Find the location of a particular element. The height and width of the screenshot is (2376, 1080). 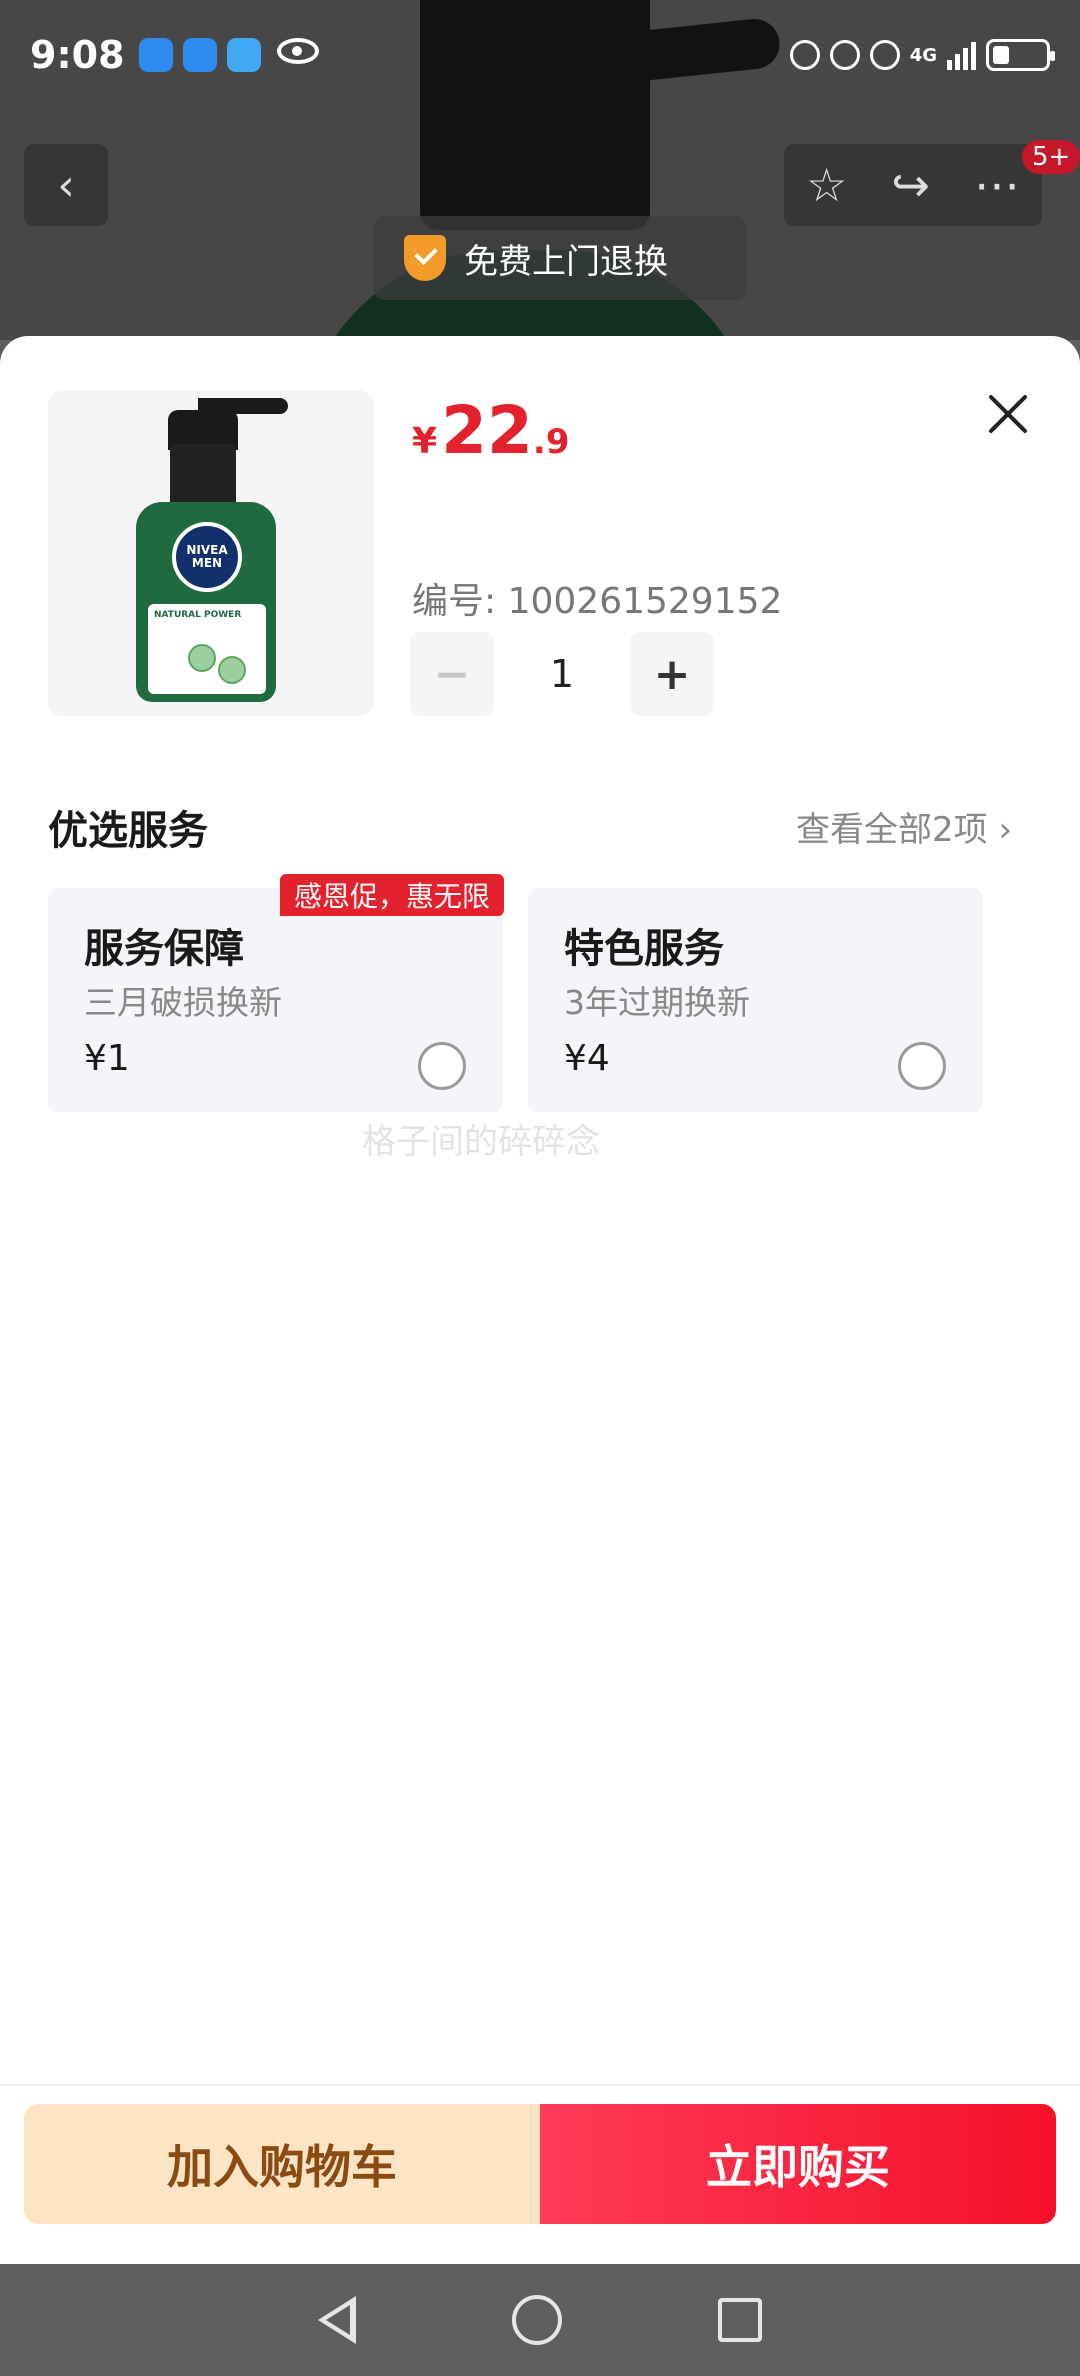

service-price: ¥1 is located at coordinates (107, 1058).